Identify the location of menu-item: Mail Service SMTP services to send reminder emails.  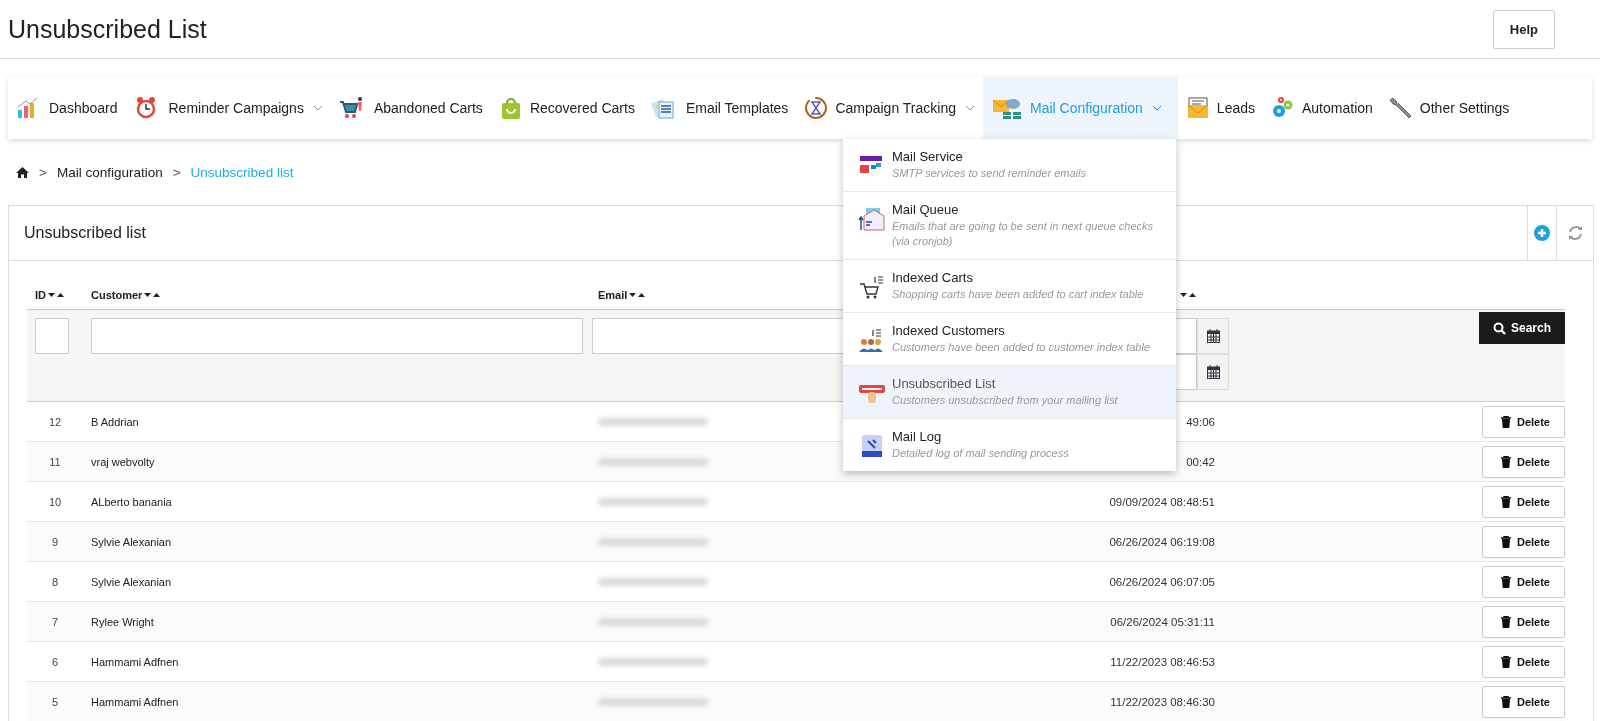
(1009, 165).